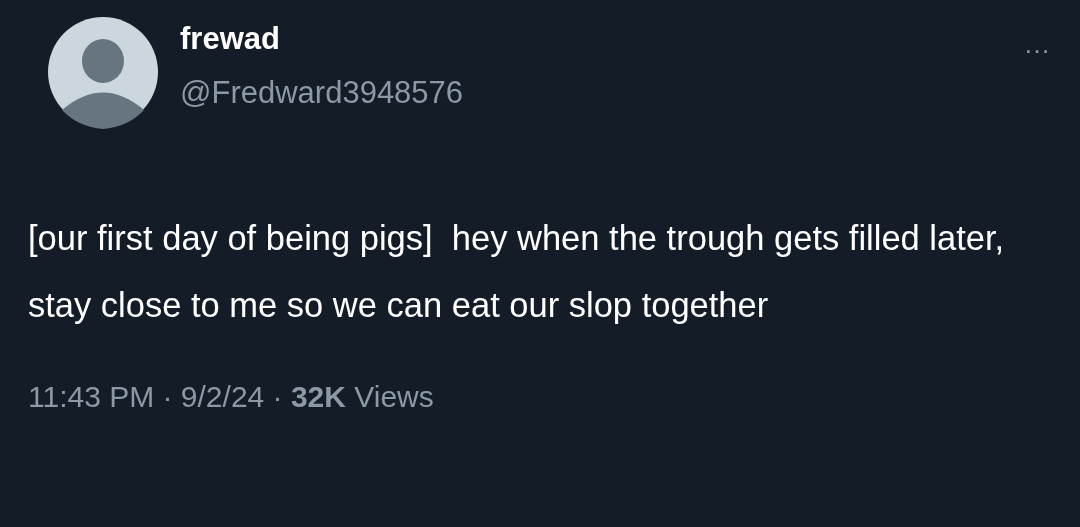 The image size is (1080, 527). I want to click on more-button: ···, so click(1037, 50).